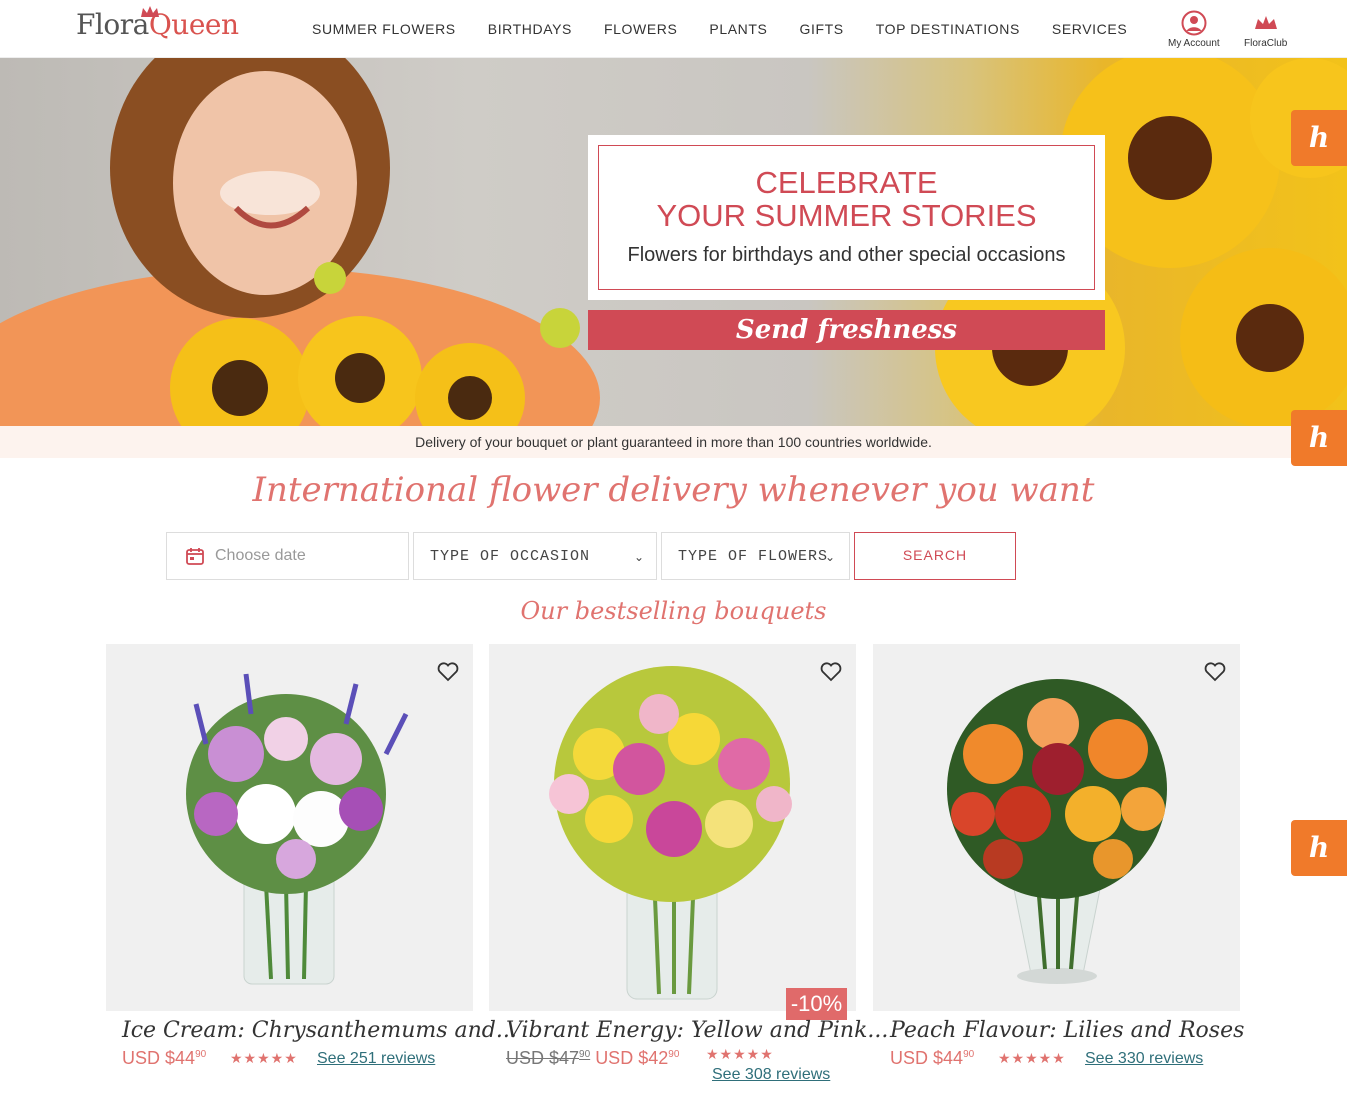  I want to click on nav-services: SERVICES, so click(1089, 29).